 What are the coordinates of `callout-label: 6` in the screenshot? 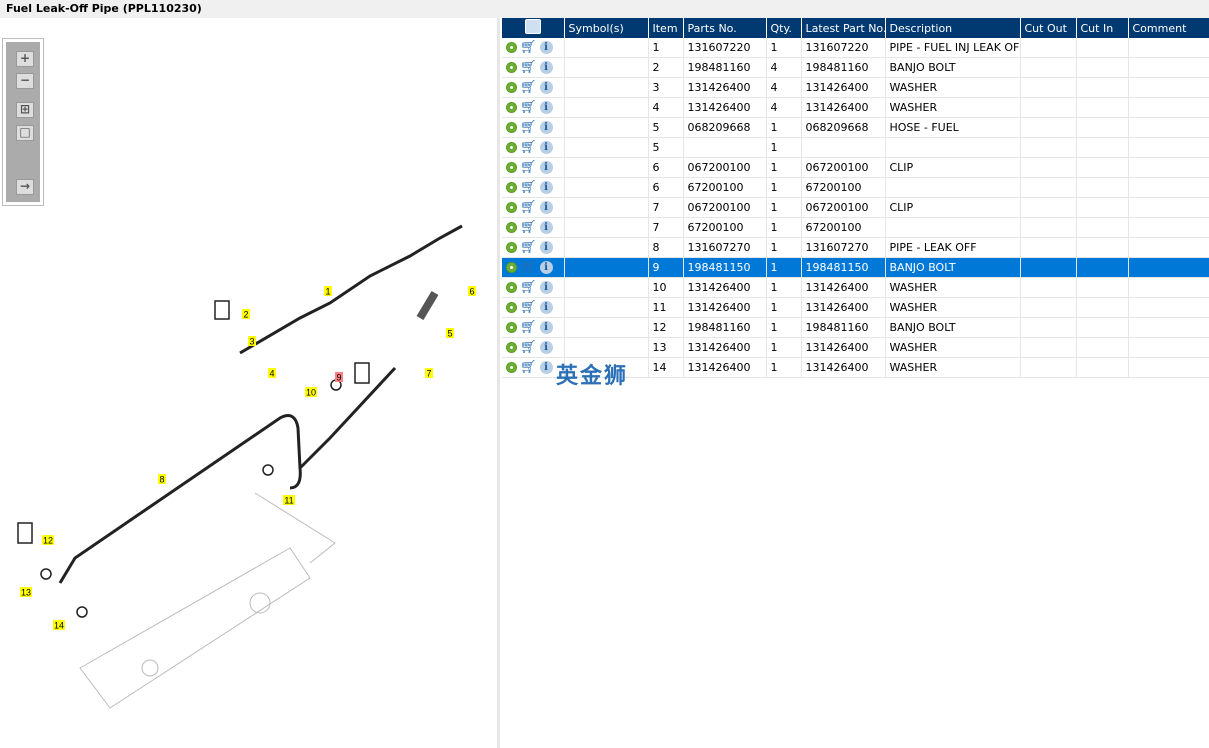 It's located at (471, 292).